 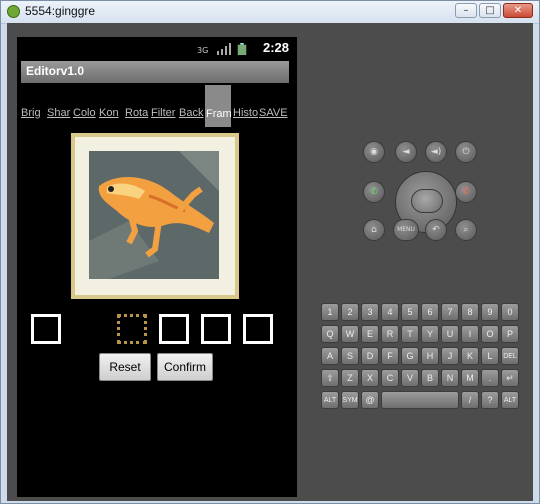 I want to click on key-c: C, so click(x=390, y=378).